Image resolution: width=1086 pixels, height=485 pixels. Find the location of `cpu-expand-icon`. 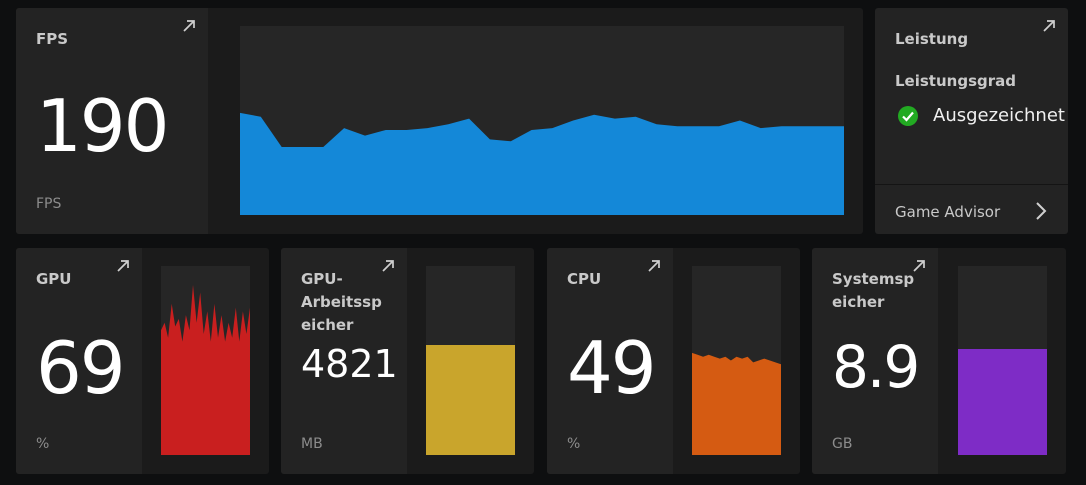

cpu-expand-icon is located at coordinates (654, 266).